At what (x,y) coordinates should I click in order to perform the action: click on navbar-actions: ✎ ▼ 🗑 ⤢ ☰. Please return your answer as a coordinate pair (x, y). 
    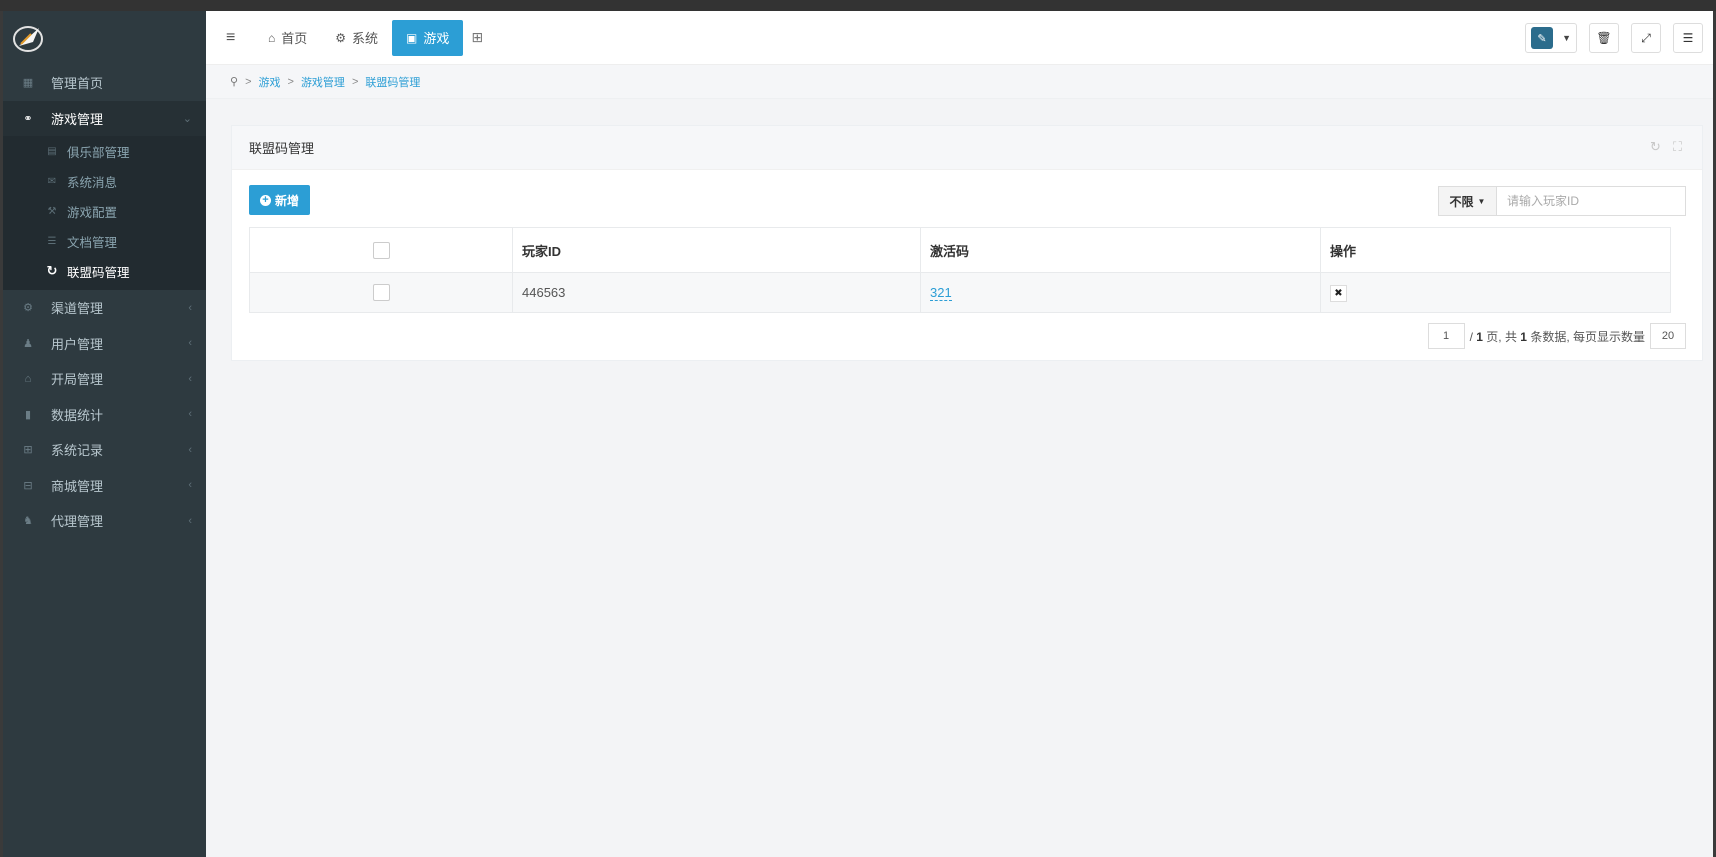
    Looking at the image, I should click on (1614, 38).